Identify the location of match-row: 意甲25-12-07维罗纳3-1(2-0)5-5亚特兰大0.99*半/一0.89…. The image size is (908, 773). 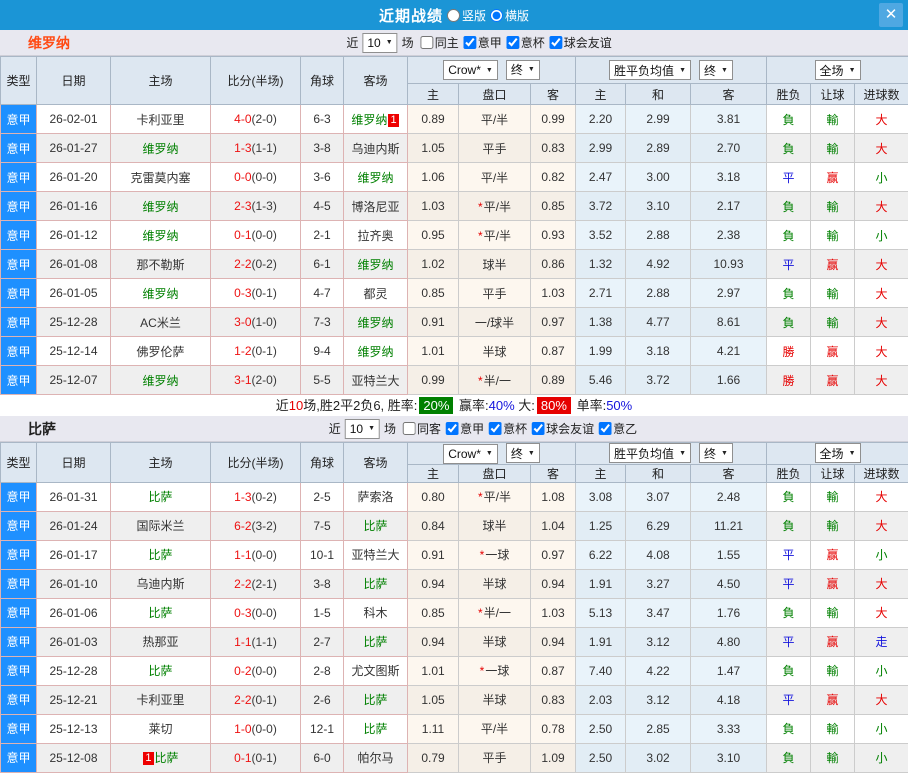
(454, 380).